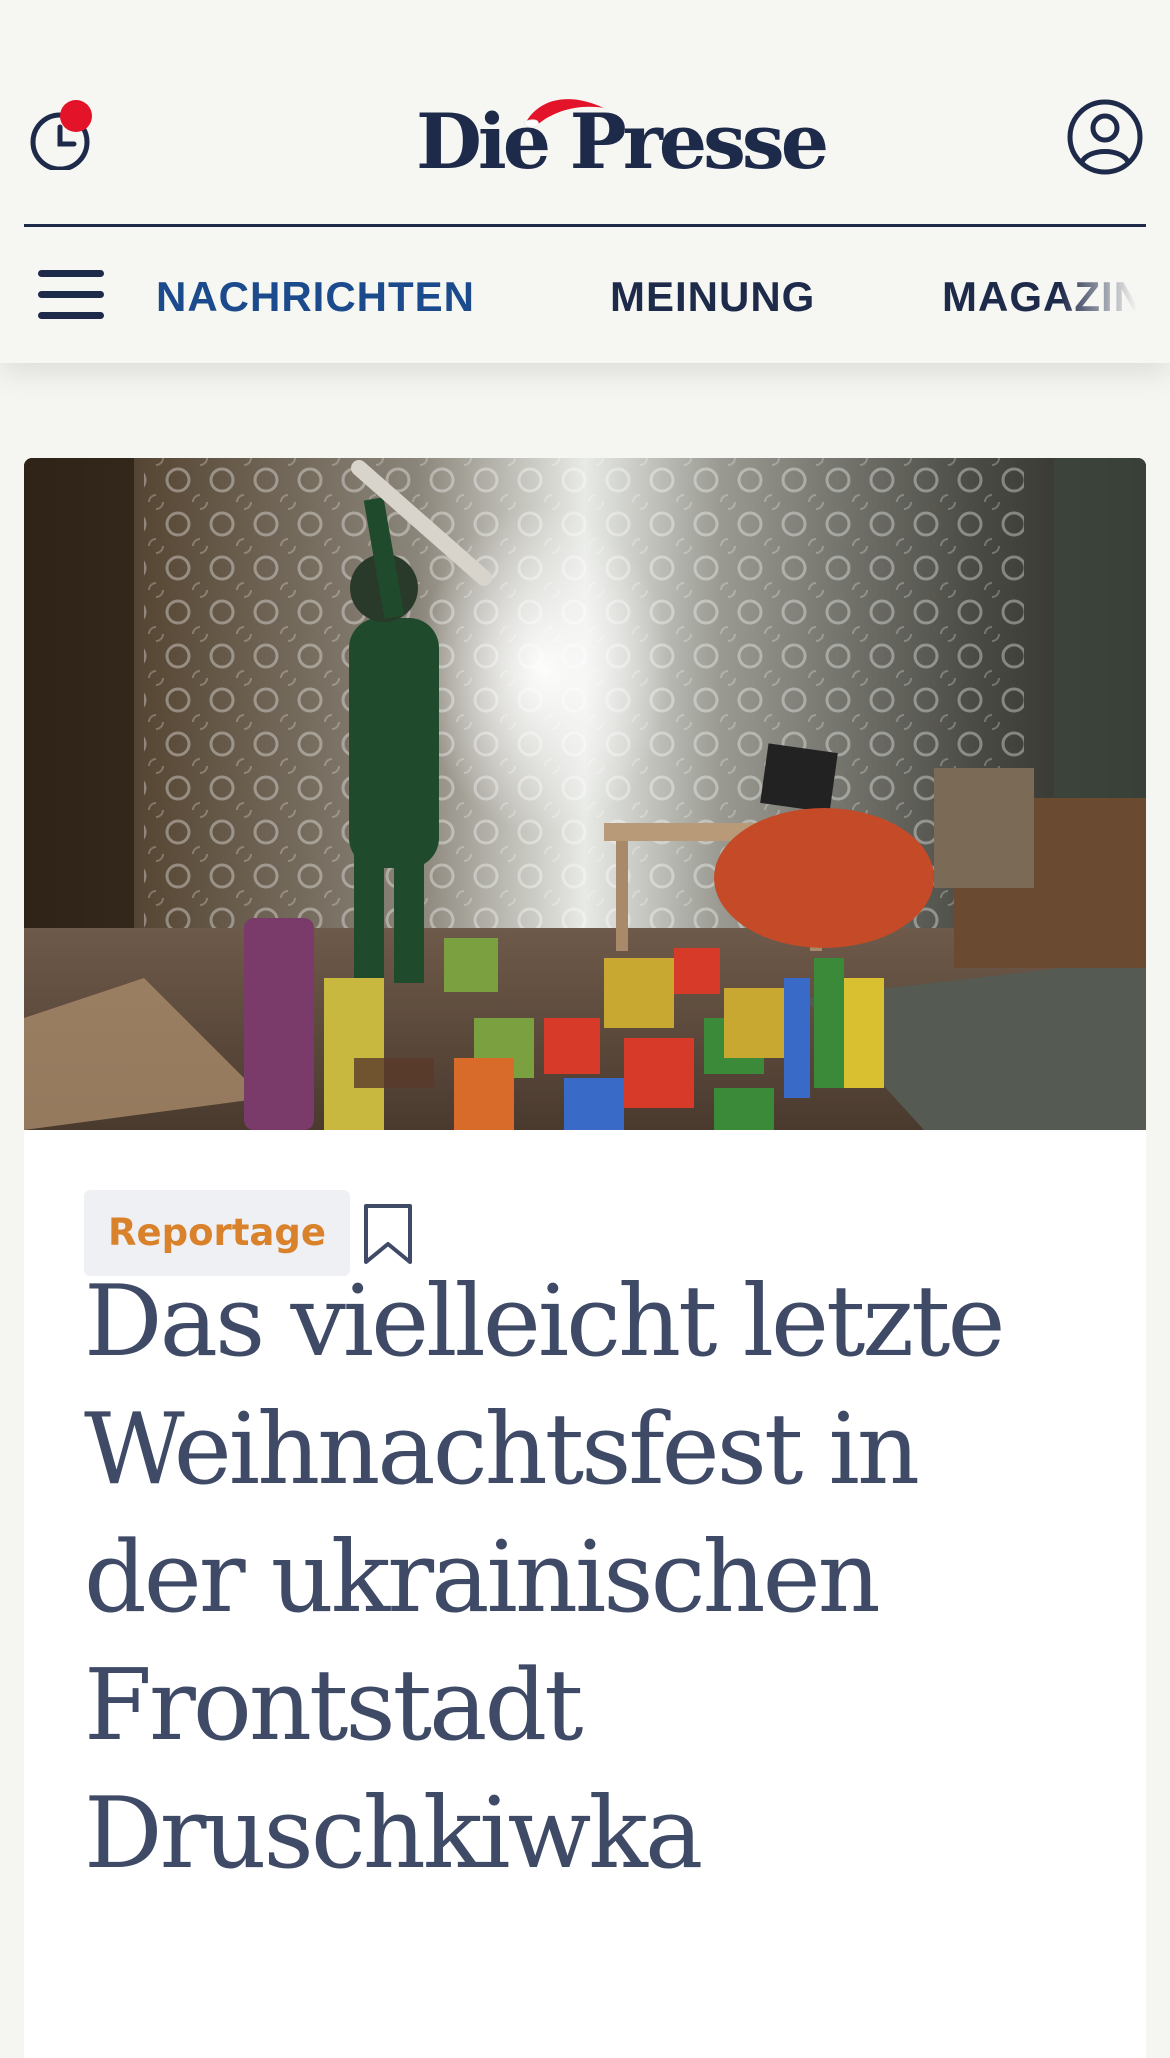 This screenshot has height=2058, width=1170. I want to click on header-divider, so click(585, 225).